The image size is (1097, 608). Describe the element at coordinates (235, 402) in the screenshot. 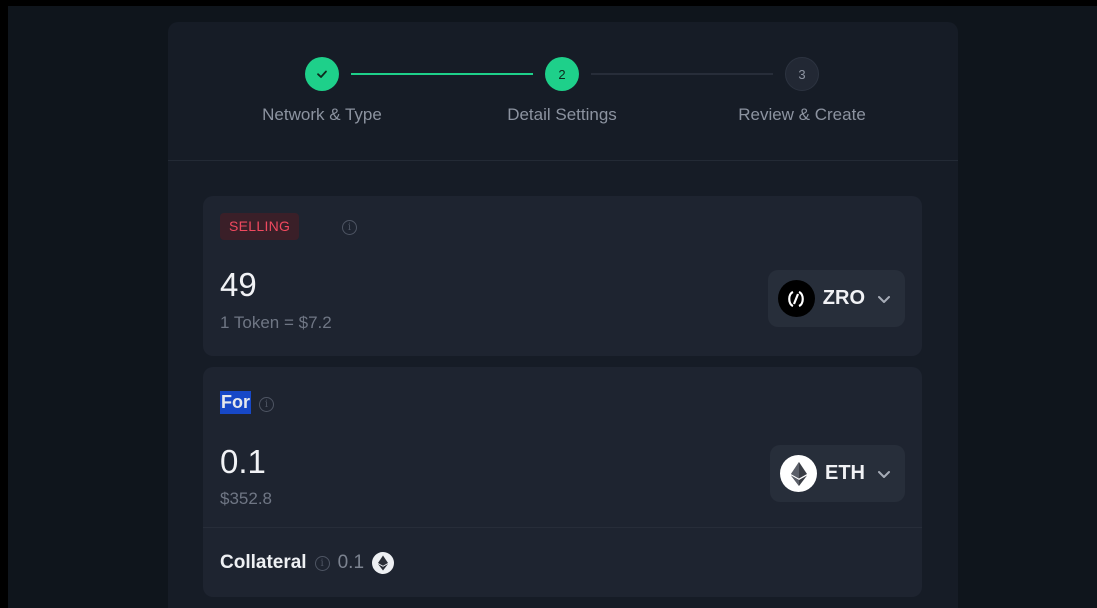

I see `for-label: For` at that location.